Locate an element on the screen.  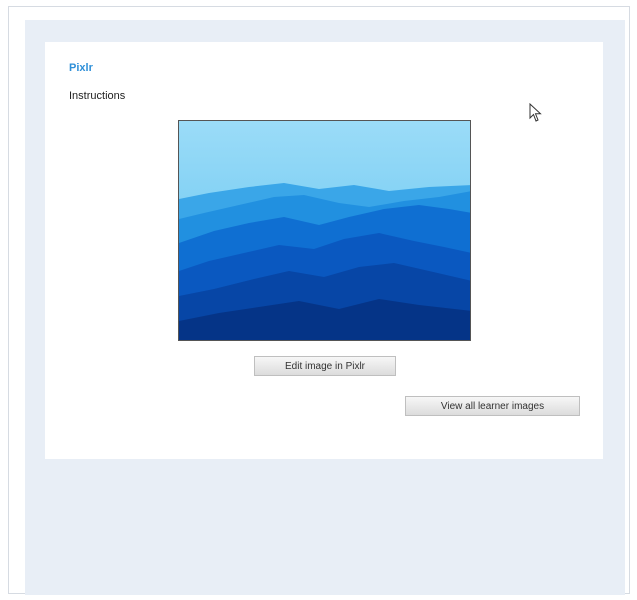
app-title: Pixlr is located at coordinates (81, 68).